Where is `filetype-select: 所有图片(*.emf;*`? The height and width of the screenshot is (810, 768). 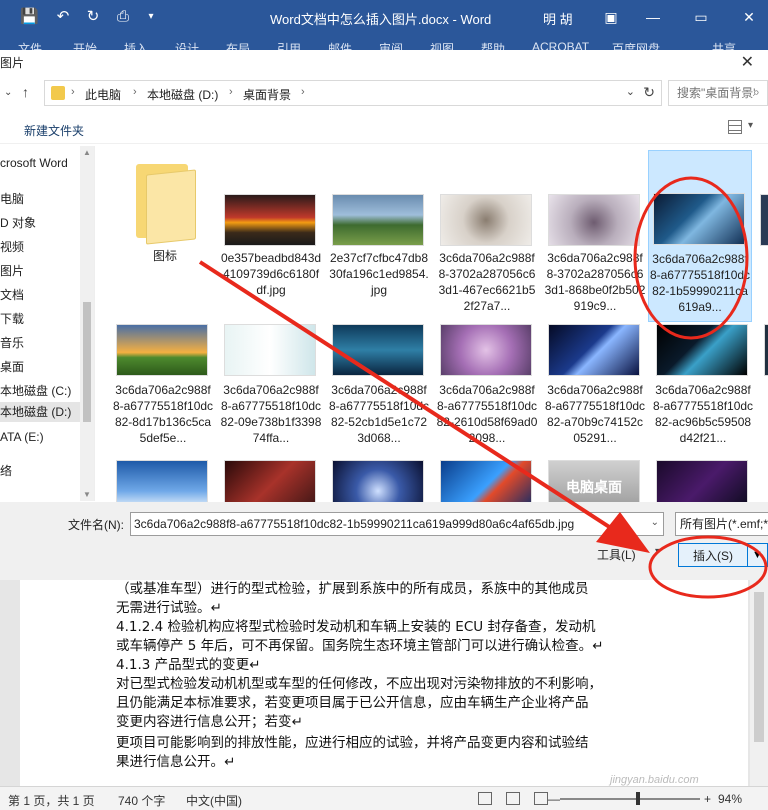
filetype-select: 所有图片(*.emf;* is located at coordinates (721, 524).